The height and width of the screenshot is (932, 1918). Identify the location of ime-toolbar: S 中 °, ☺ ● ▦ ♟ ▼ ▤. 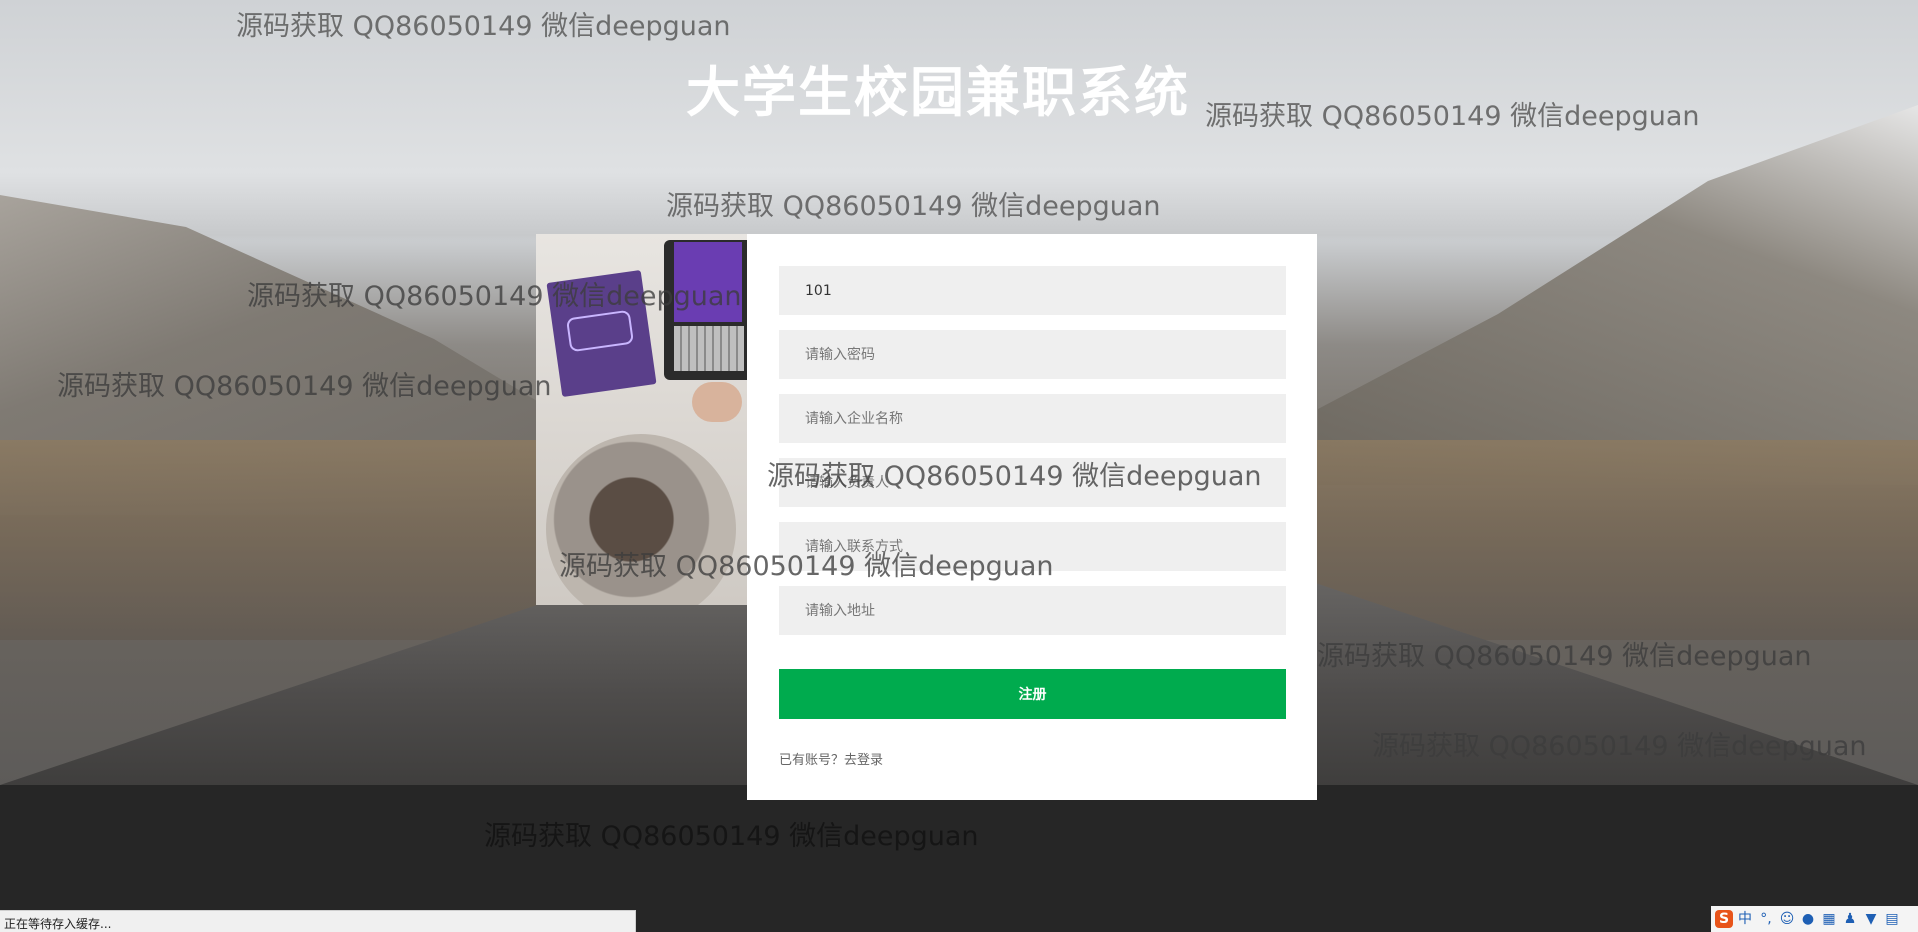
(1814, 919).